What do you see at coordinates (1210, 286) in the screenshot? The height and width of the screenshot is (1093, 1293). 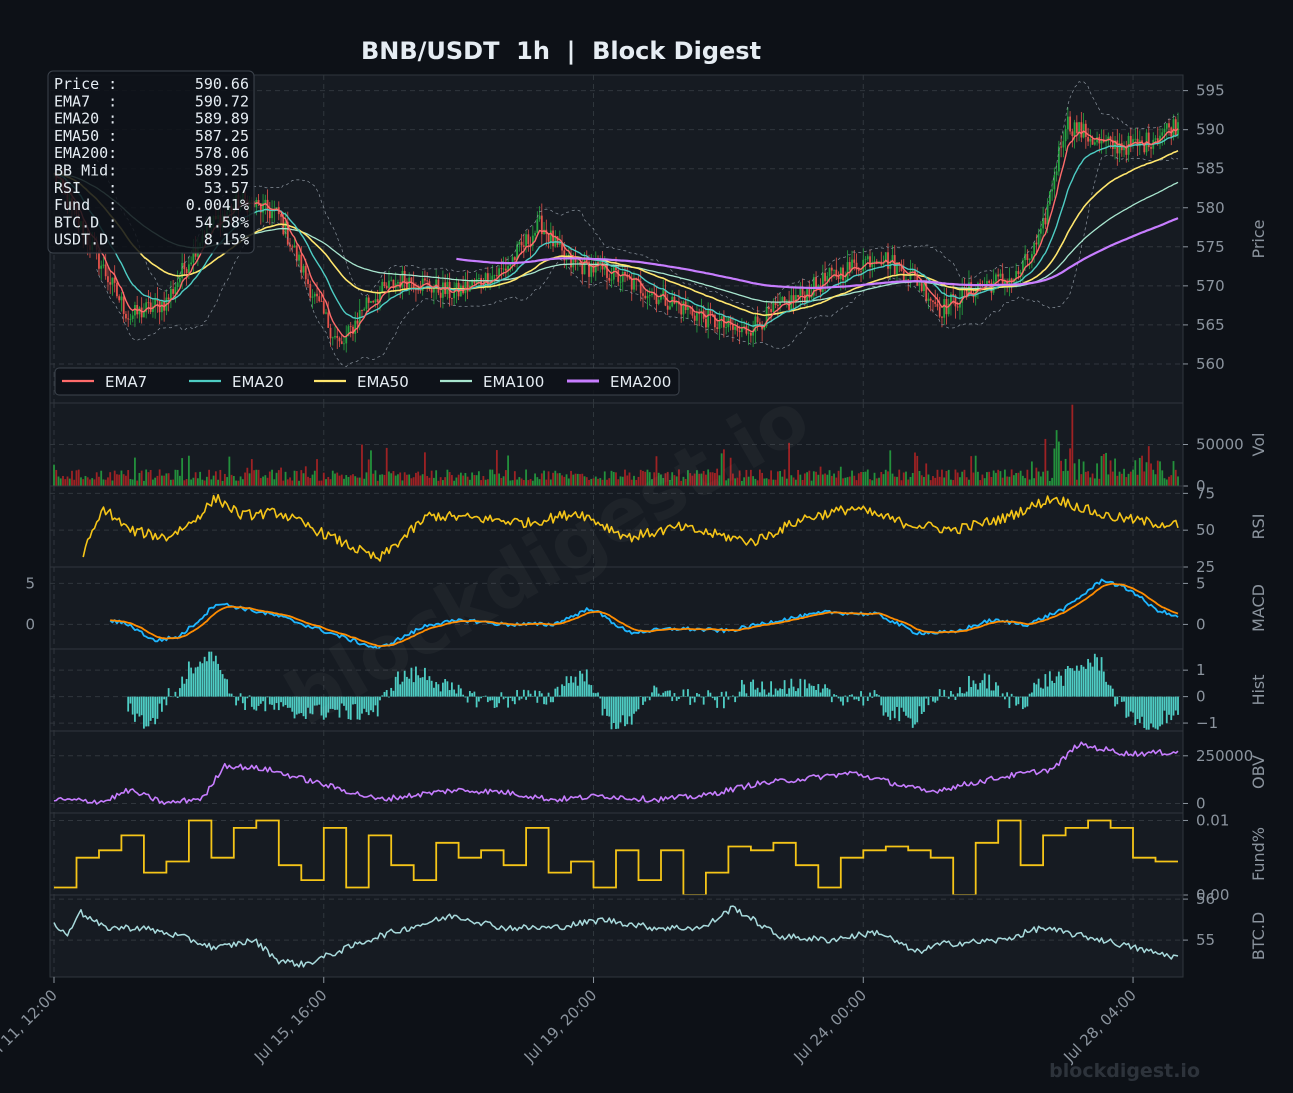 I see `y-tick-label: 570` at bounding box center [1210, 286].